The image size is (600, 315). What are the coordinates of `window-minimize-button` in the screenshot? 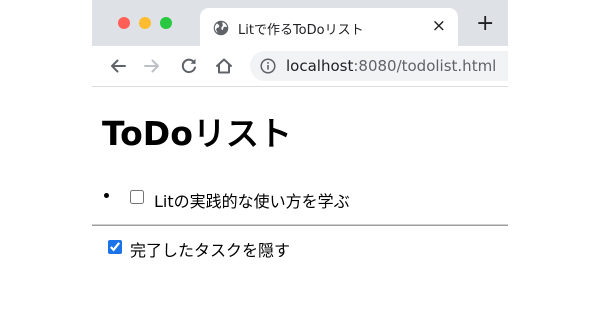 It's located at (145, 23).